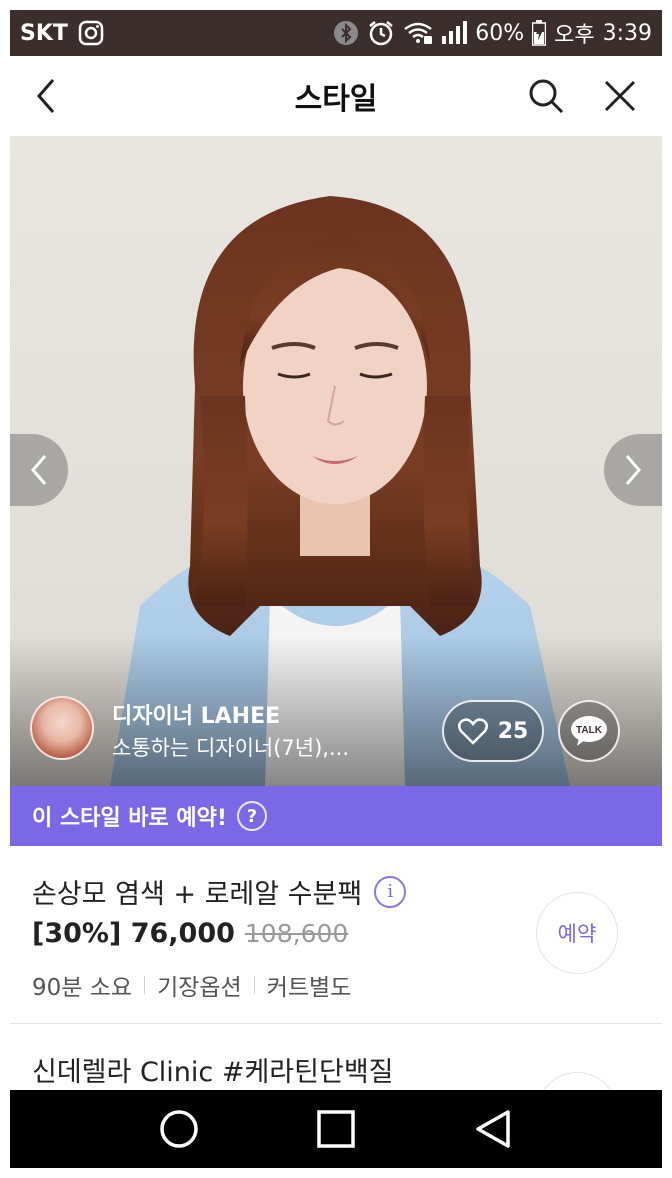 The image size is (672, 1178). I want to click on book-this-style-bar: 이 스타일 바로 예약! ?, so click(336, 816).